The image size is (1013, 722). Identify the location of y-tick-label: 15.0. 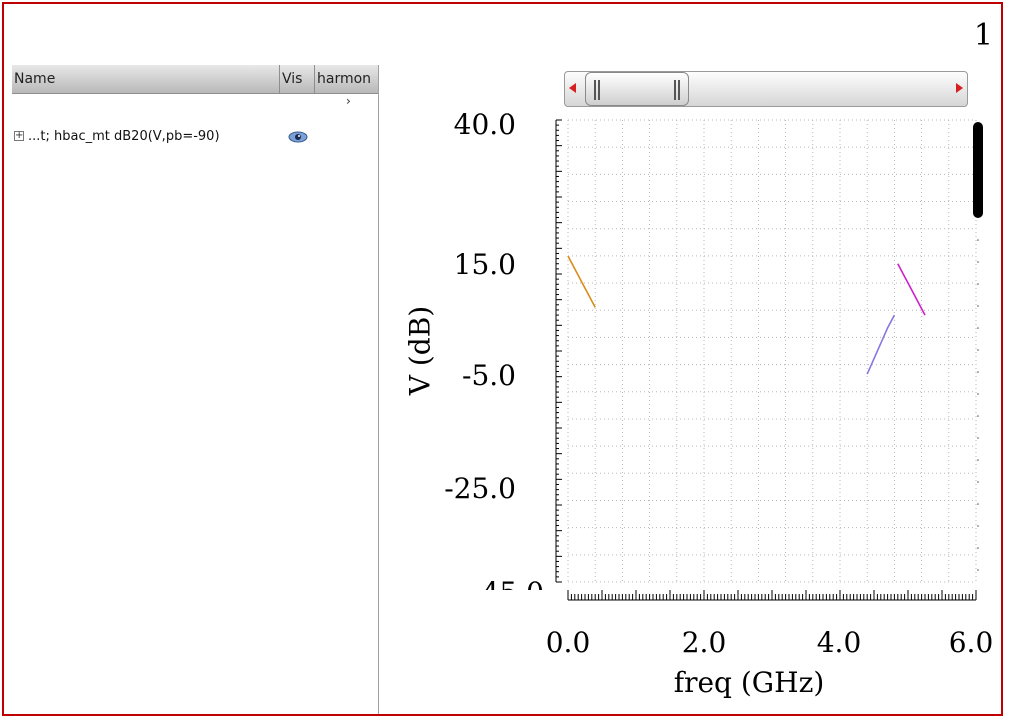
(484, 264).